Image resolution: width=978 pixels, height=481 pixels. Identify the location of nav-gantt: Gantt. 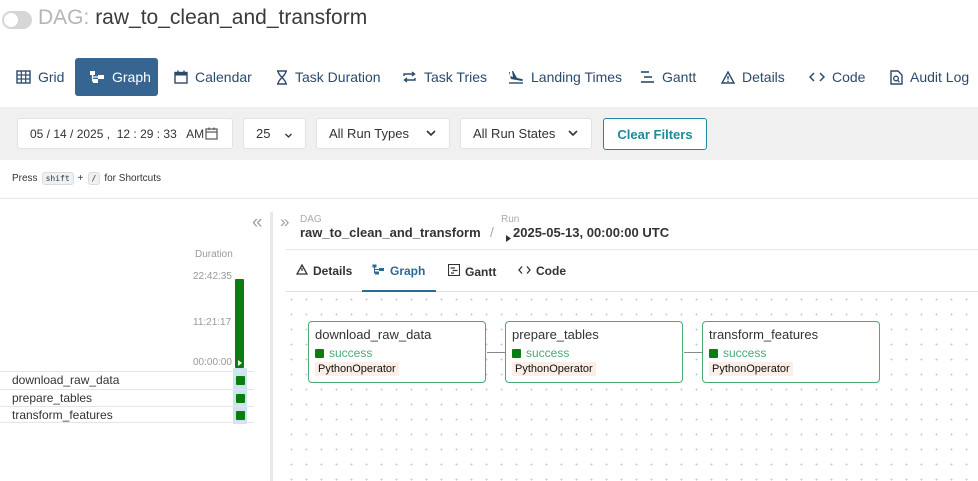
(668, 77).